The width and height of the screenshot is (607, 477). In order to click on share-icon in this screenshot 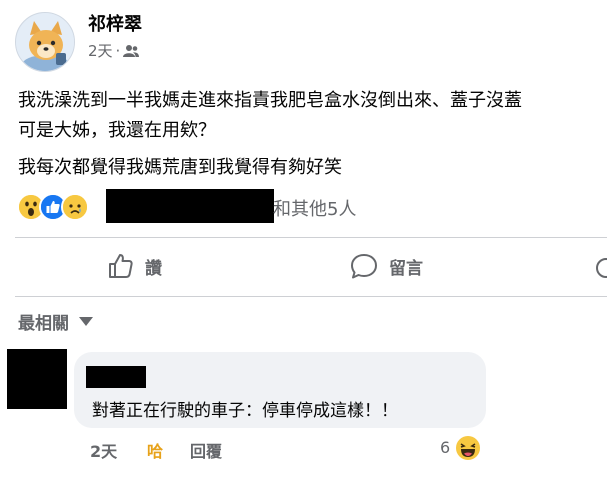, I will do `click(601, 268)`.